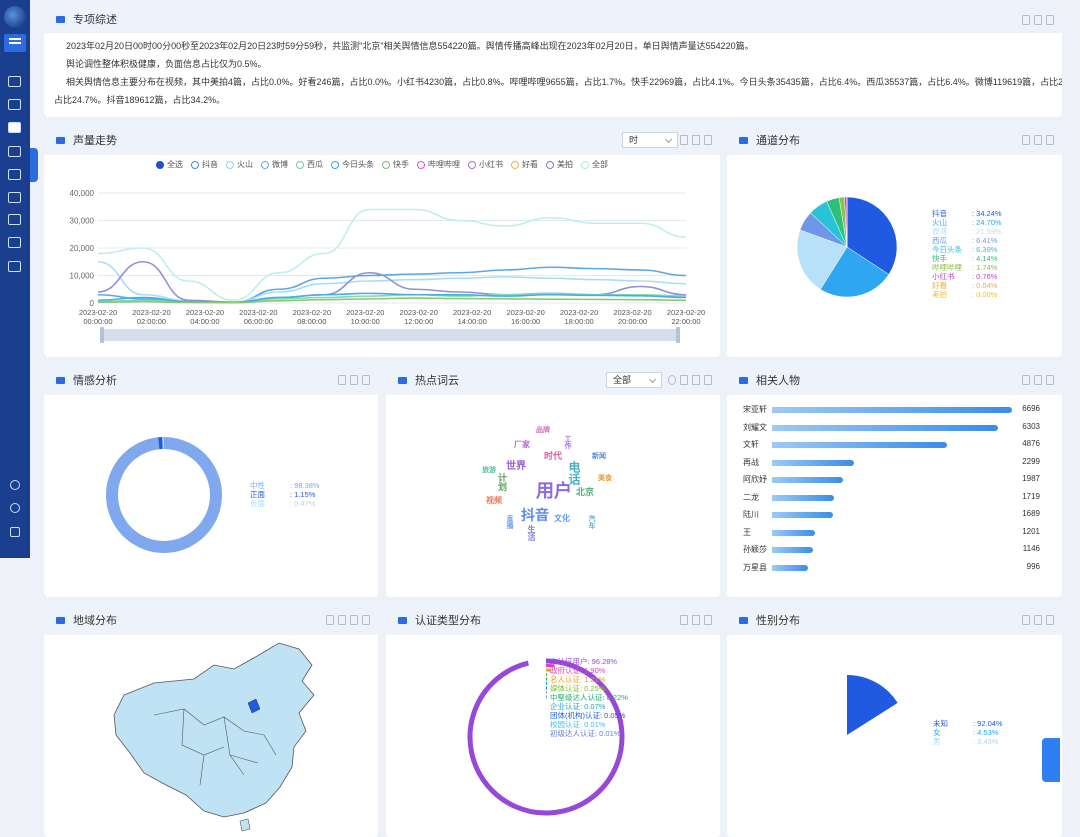 The height and width of the screenshot is (837, 1080). I want to click on person-row: 刘耀文 6303, so click(894, 428).